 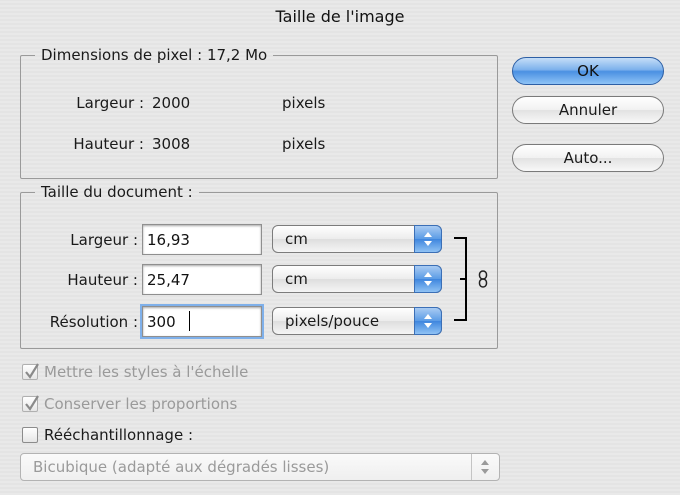 I want to click on pixel-height-unit: pixels, so click(x=304, y=144).